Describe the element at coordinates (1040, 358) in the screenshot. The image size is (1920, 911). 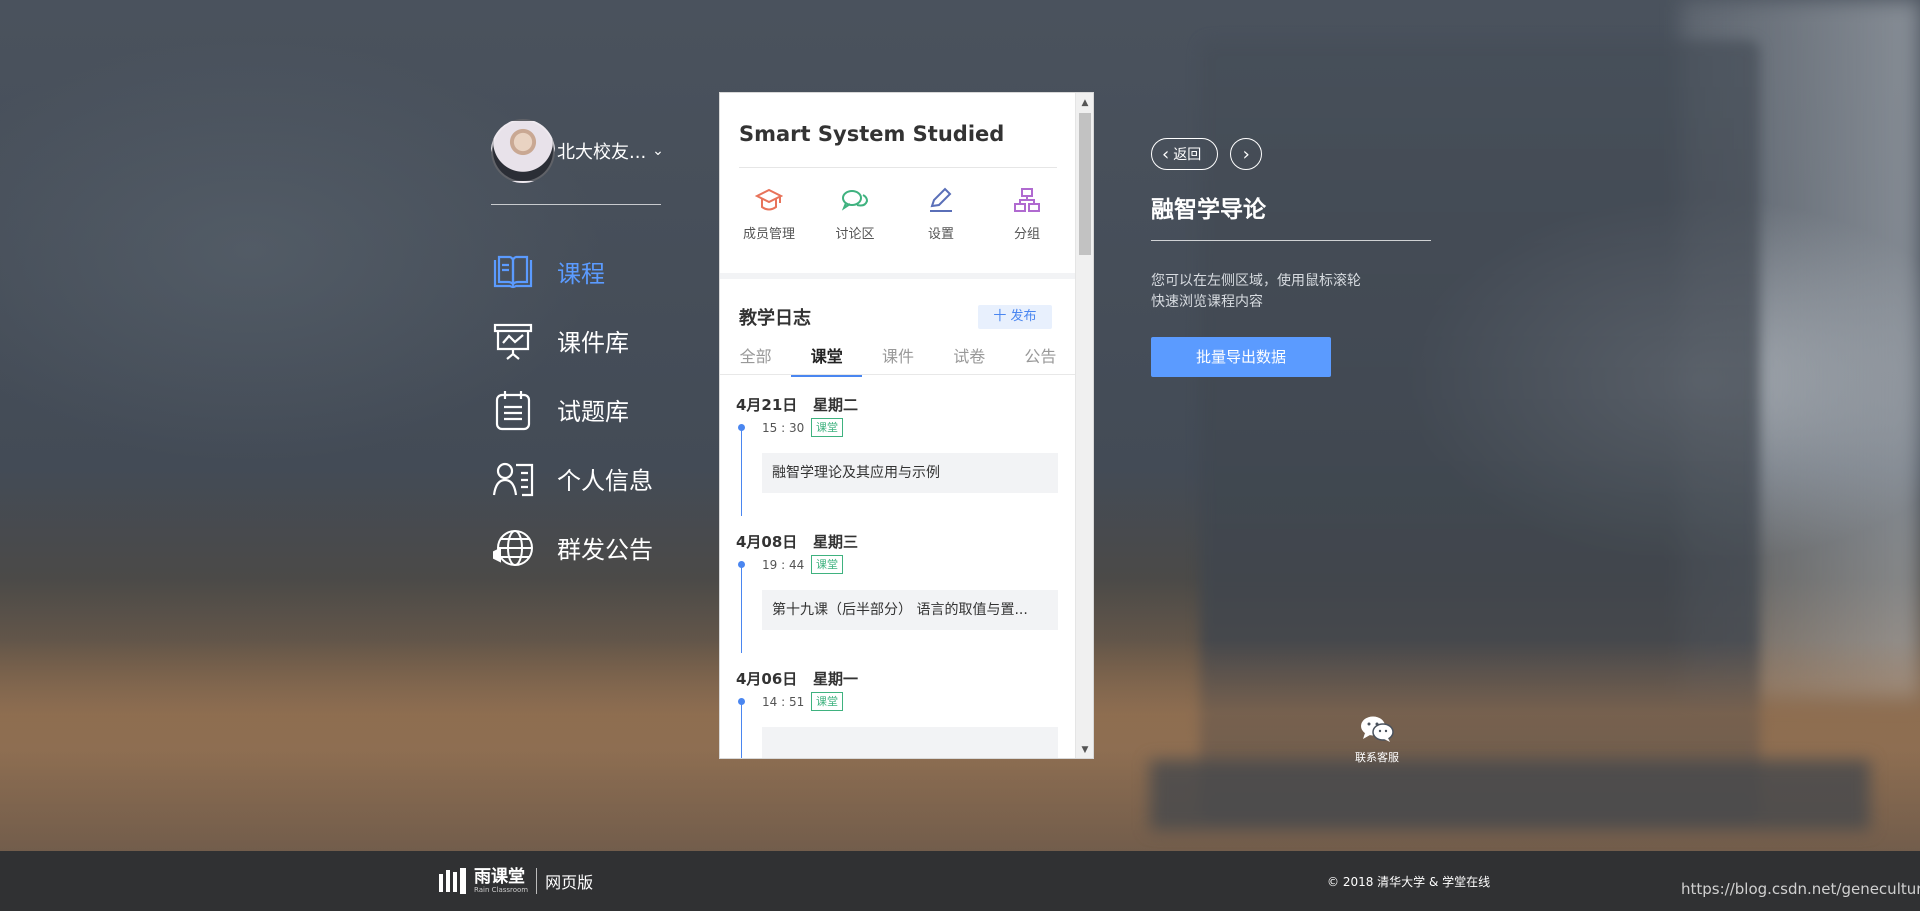
I see `tab-announcement: 公告` at that location.